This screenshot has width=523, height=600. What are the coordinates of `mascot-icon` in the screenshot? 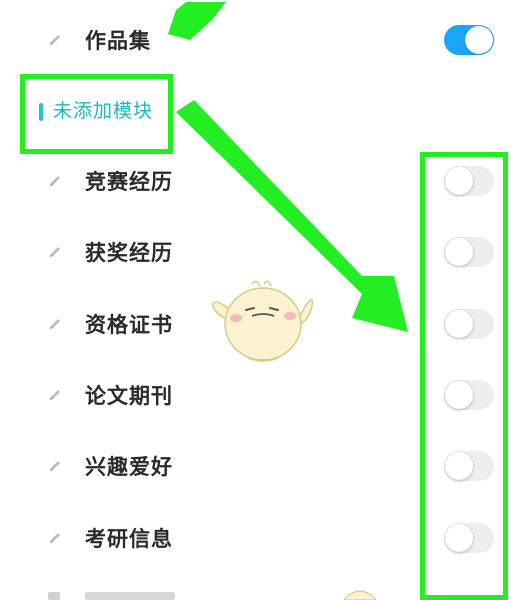 It's located at (263, 321).